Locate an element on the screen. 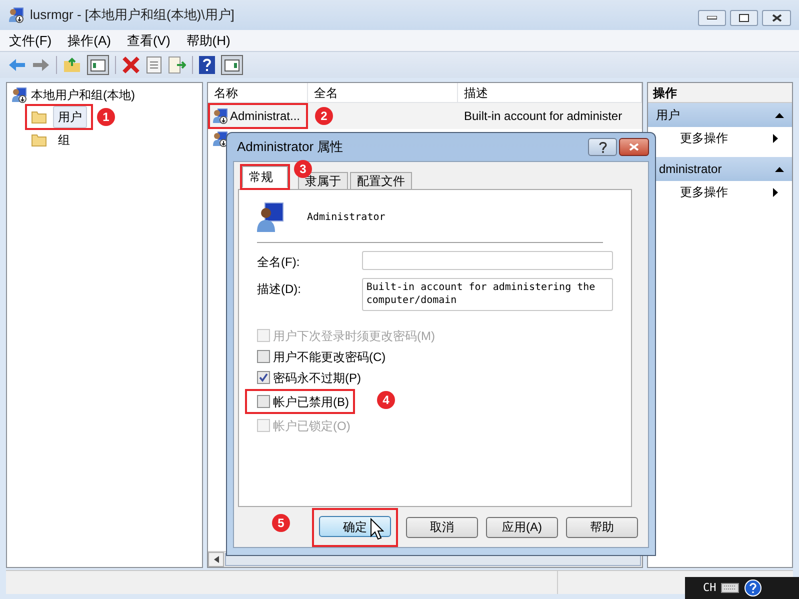 The width and height of the screenshot is (799, 599). window-title: lusrmgr - [本地用户和组(本地)\用户] is located at coordinates (132, 15).